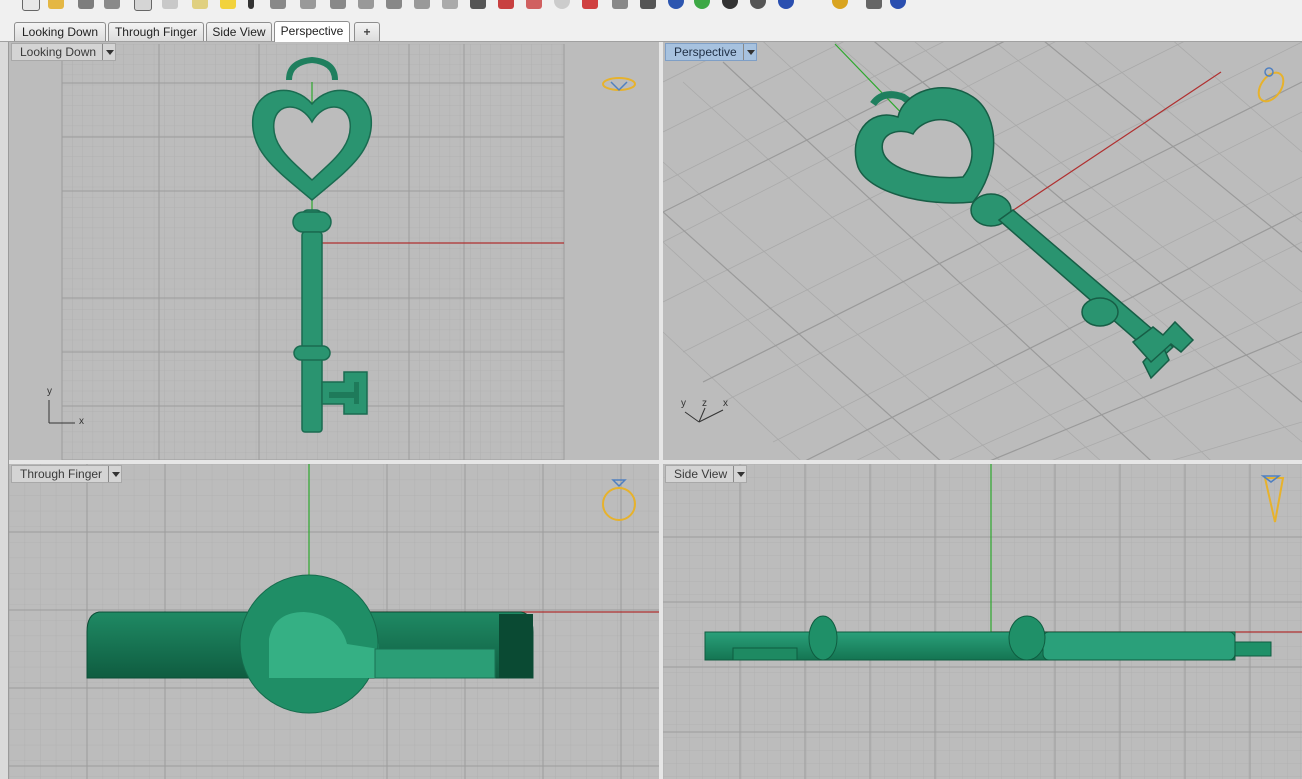 The width and height of the screenshot is (1302, 779). What do you see at coordinates (620, 4) in the screenshot?
I see `display-icon` at bounding box center [620, 4].